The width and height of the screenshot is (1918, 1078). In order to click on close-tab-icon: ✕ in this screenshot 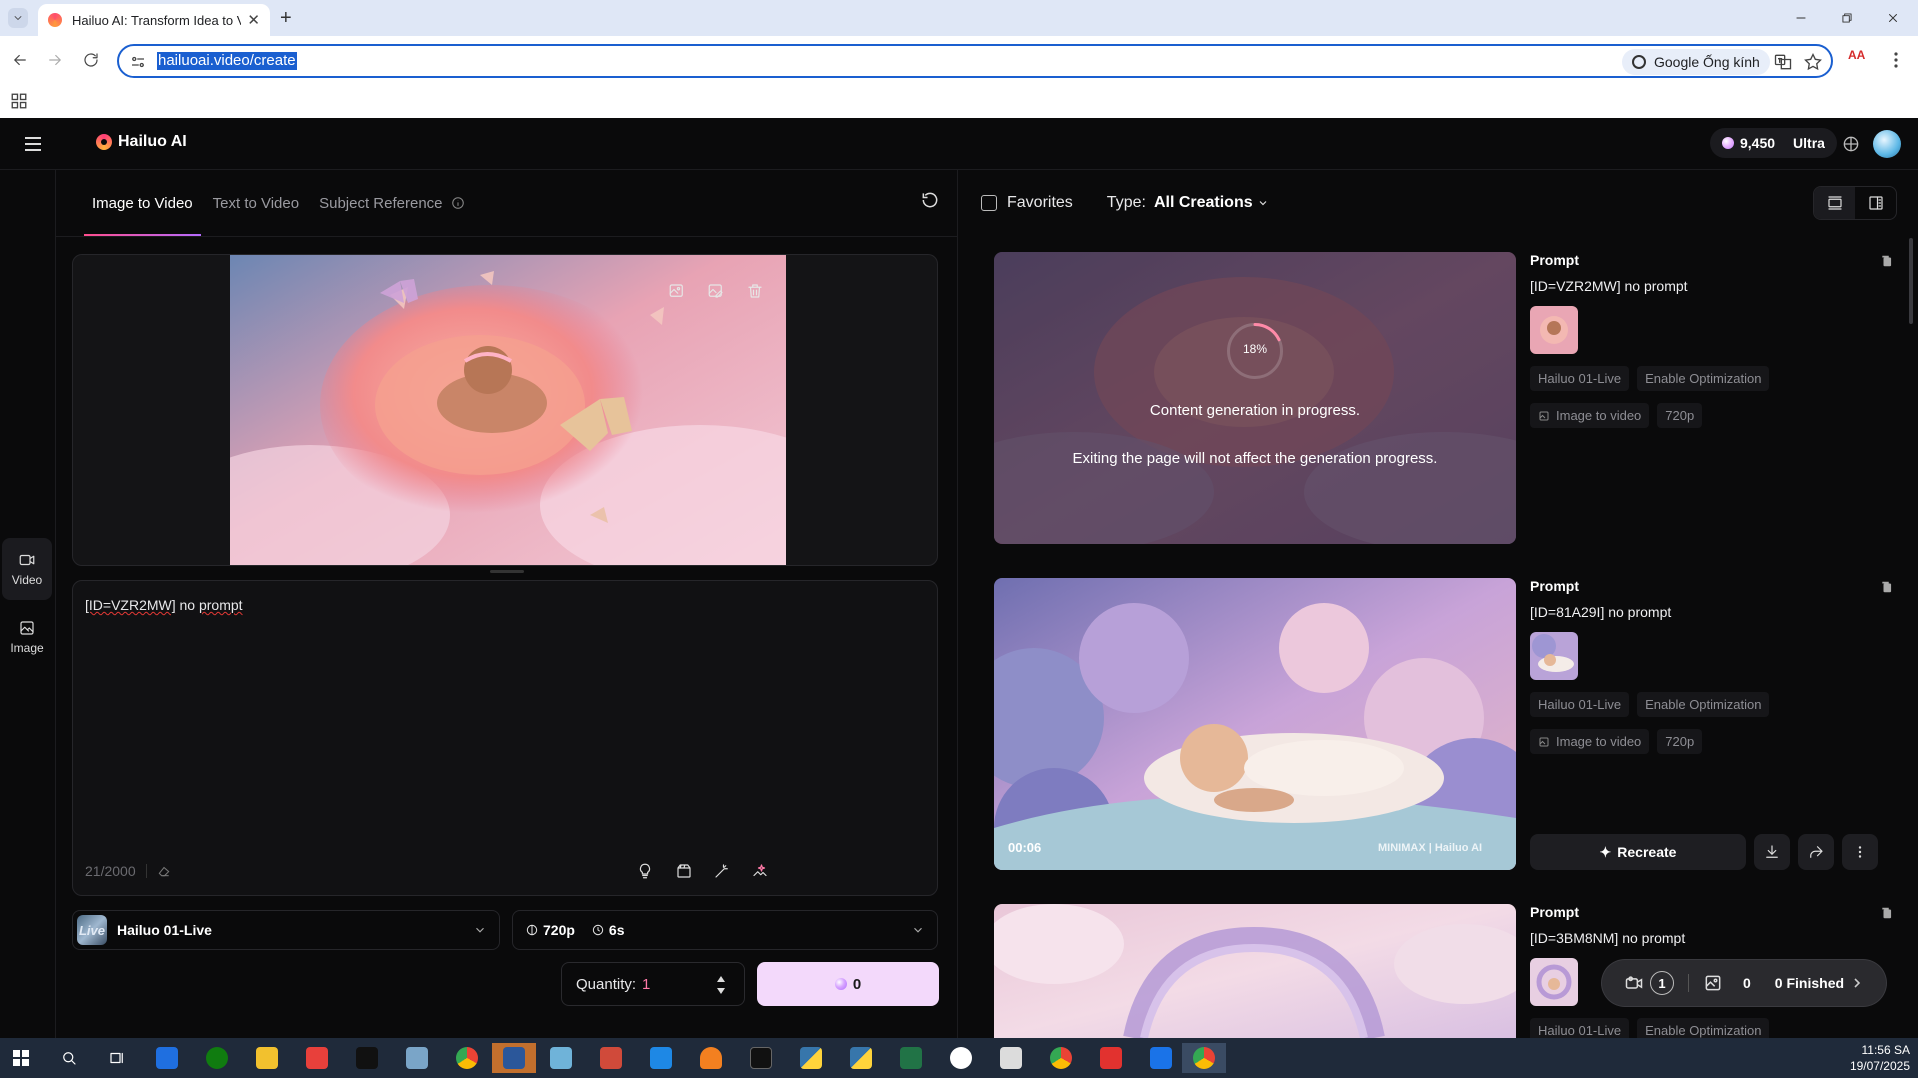, I will do `click(253, 20)`.